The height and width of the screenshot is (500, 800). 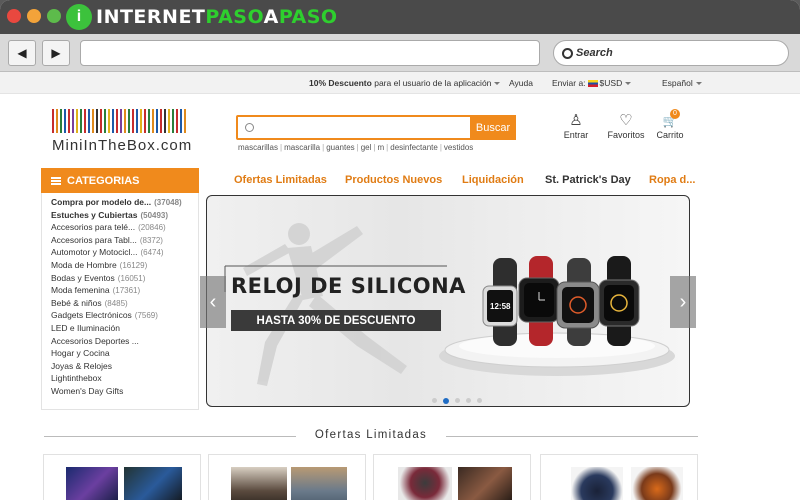 I want to click on maximize-window-button, so click(x=54, y=16).